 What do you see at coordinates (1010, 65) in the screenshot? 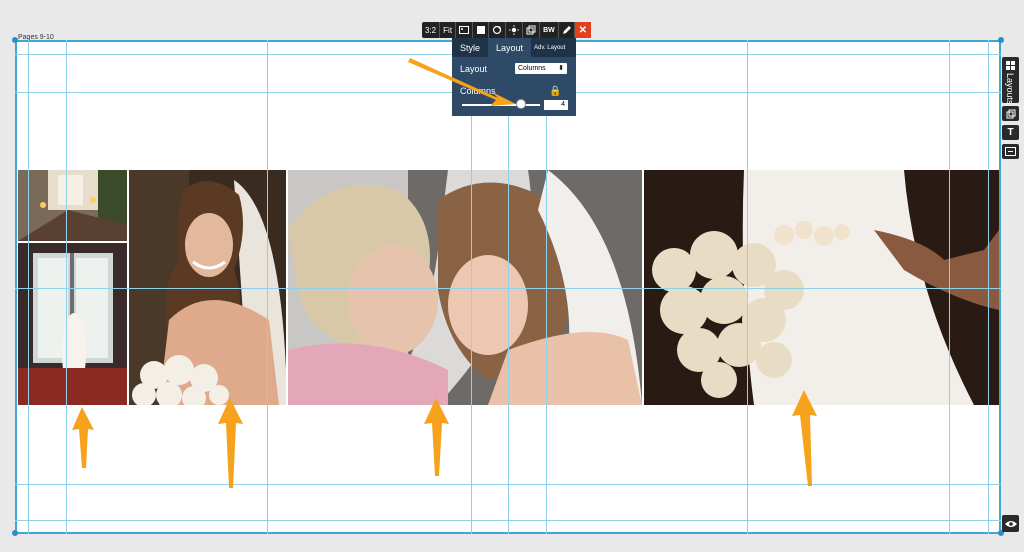
I see `grid-icon` at bounding box center [1010, 65].